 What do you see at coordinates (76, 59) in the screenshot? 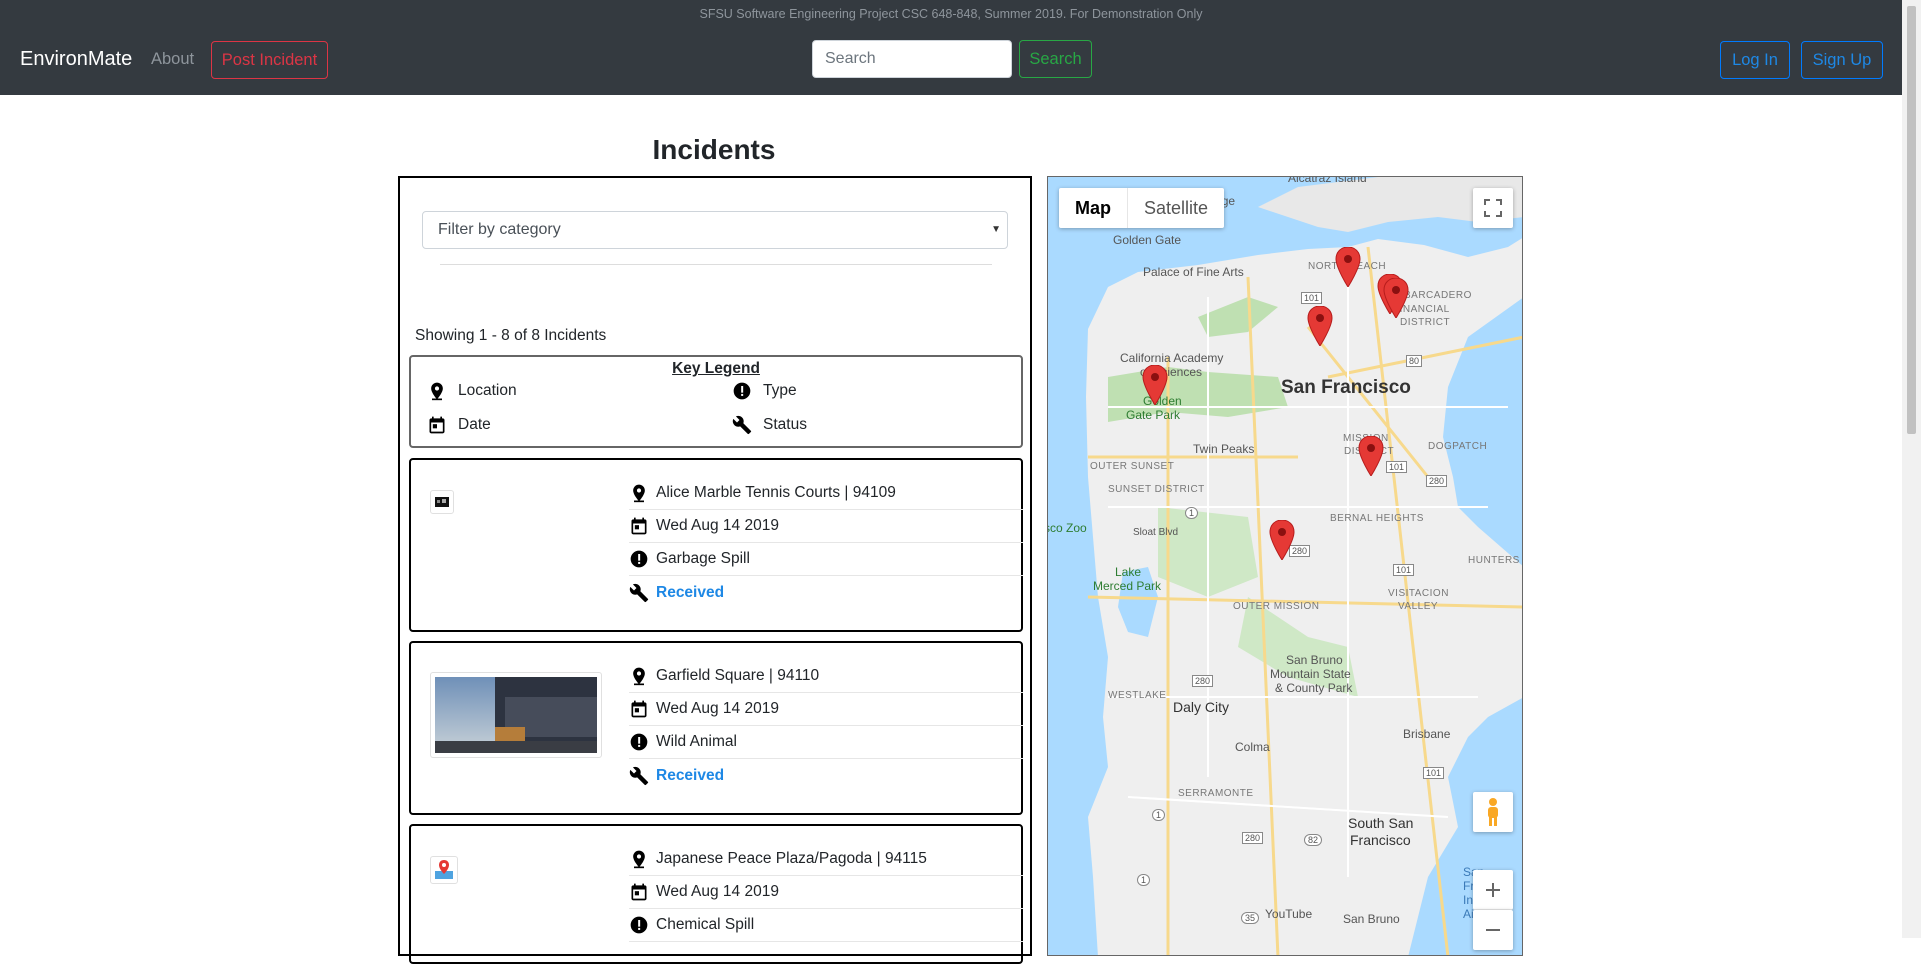
I see `brand-logo: EnvironMate` at bounding box center [76, 59].